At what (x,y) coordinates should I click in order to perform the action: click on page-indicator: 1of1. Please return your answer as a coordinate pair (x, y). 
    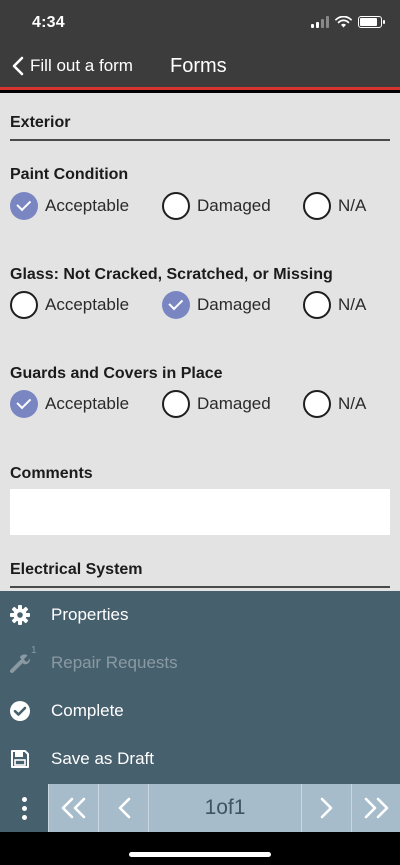
    Looking at the image, I should click on (225, 808).